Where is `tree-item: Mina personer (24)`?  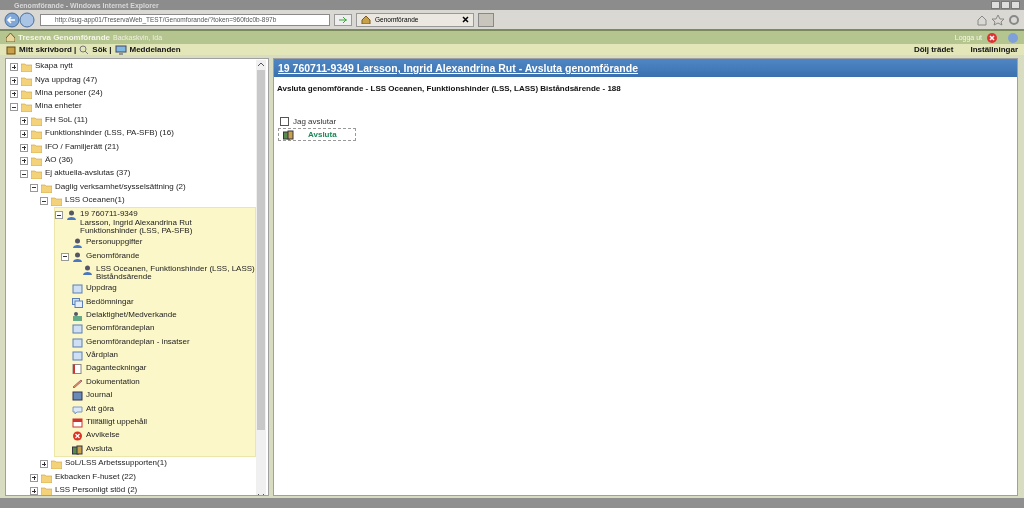 tree-item: Mina personer (24) is located at coordinates (69, 93).